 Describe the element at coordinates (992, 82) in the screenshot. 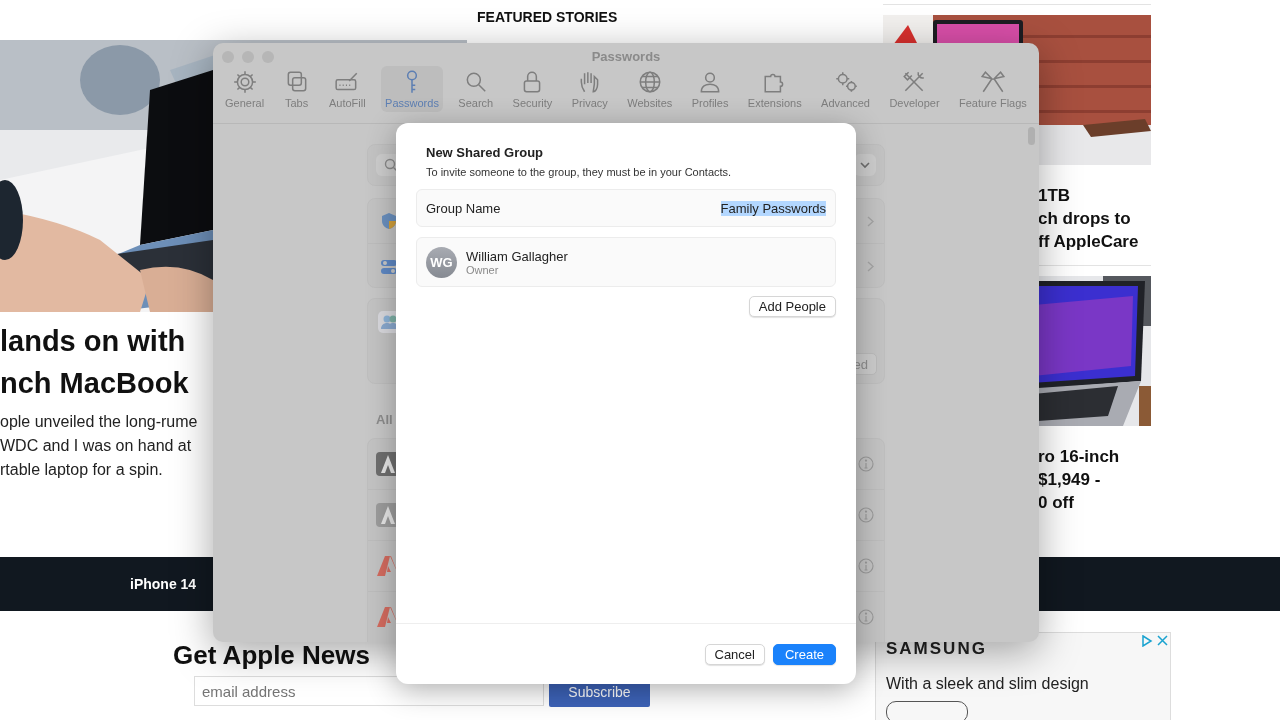

I see `flags-icon` at that location.